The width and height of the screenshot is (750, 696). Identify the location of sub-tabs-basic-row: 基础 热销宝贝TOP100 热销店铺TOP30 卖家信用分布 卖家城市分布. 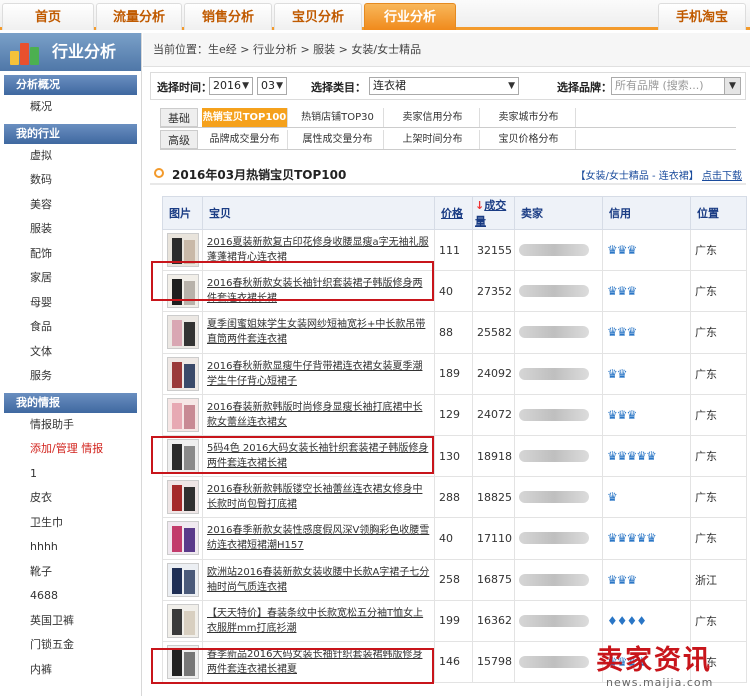
(448, 118).